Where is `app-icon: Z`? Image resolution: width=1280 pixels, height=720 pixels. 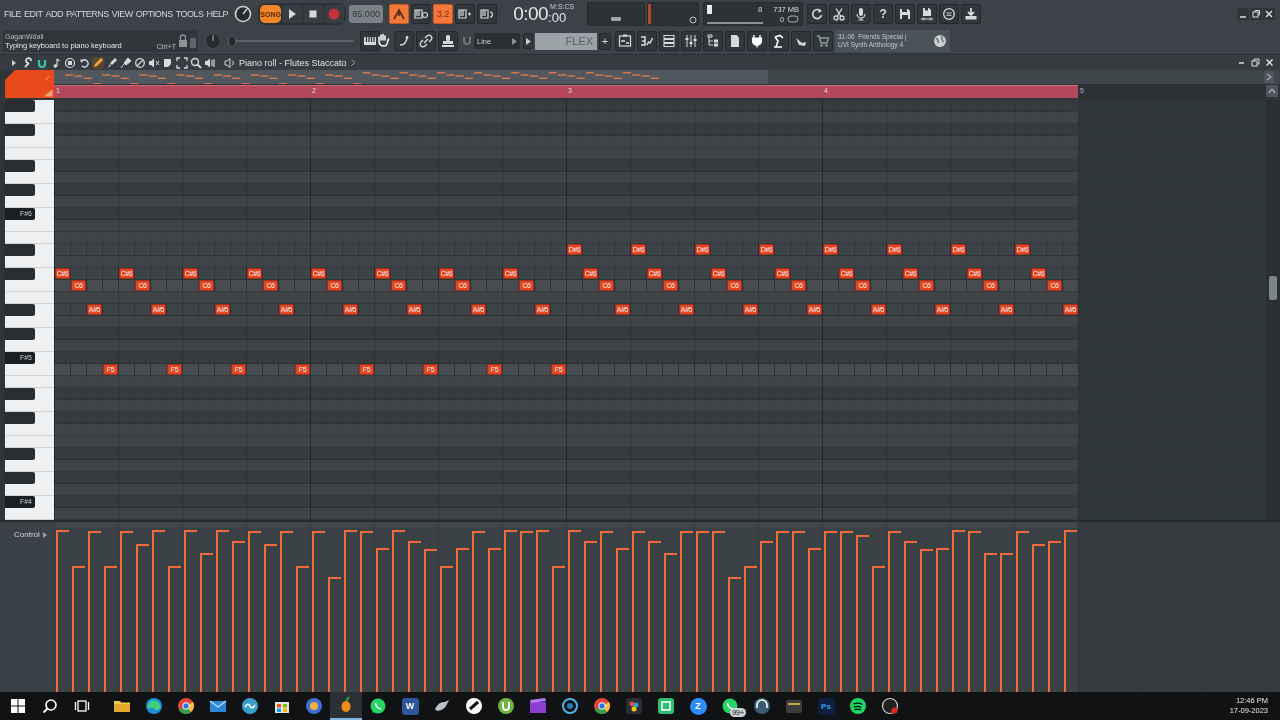 app-icon: Z is located at coordinates (698, 706).